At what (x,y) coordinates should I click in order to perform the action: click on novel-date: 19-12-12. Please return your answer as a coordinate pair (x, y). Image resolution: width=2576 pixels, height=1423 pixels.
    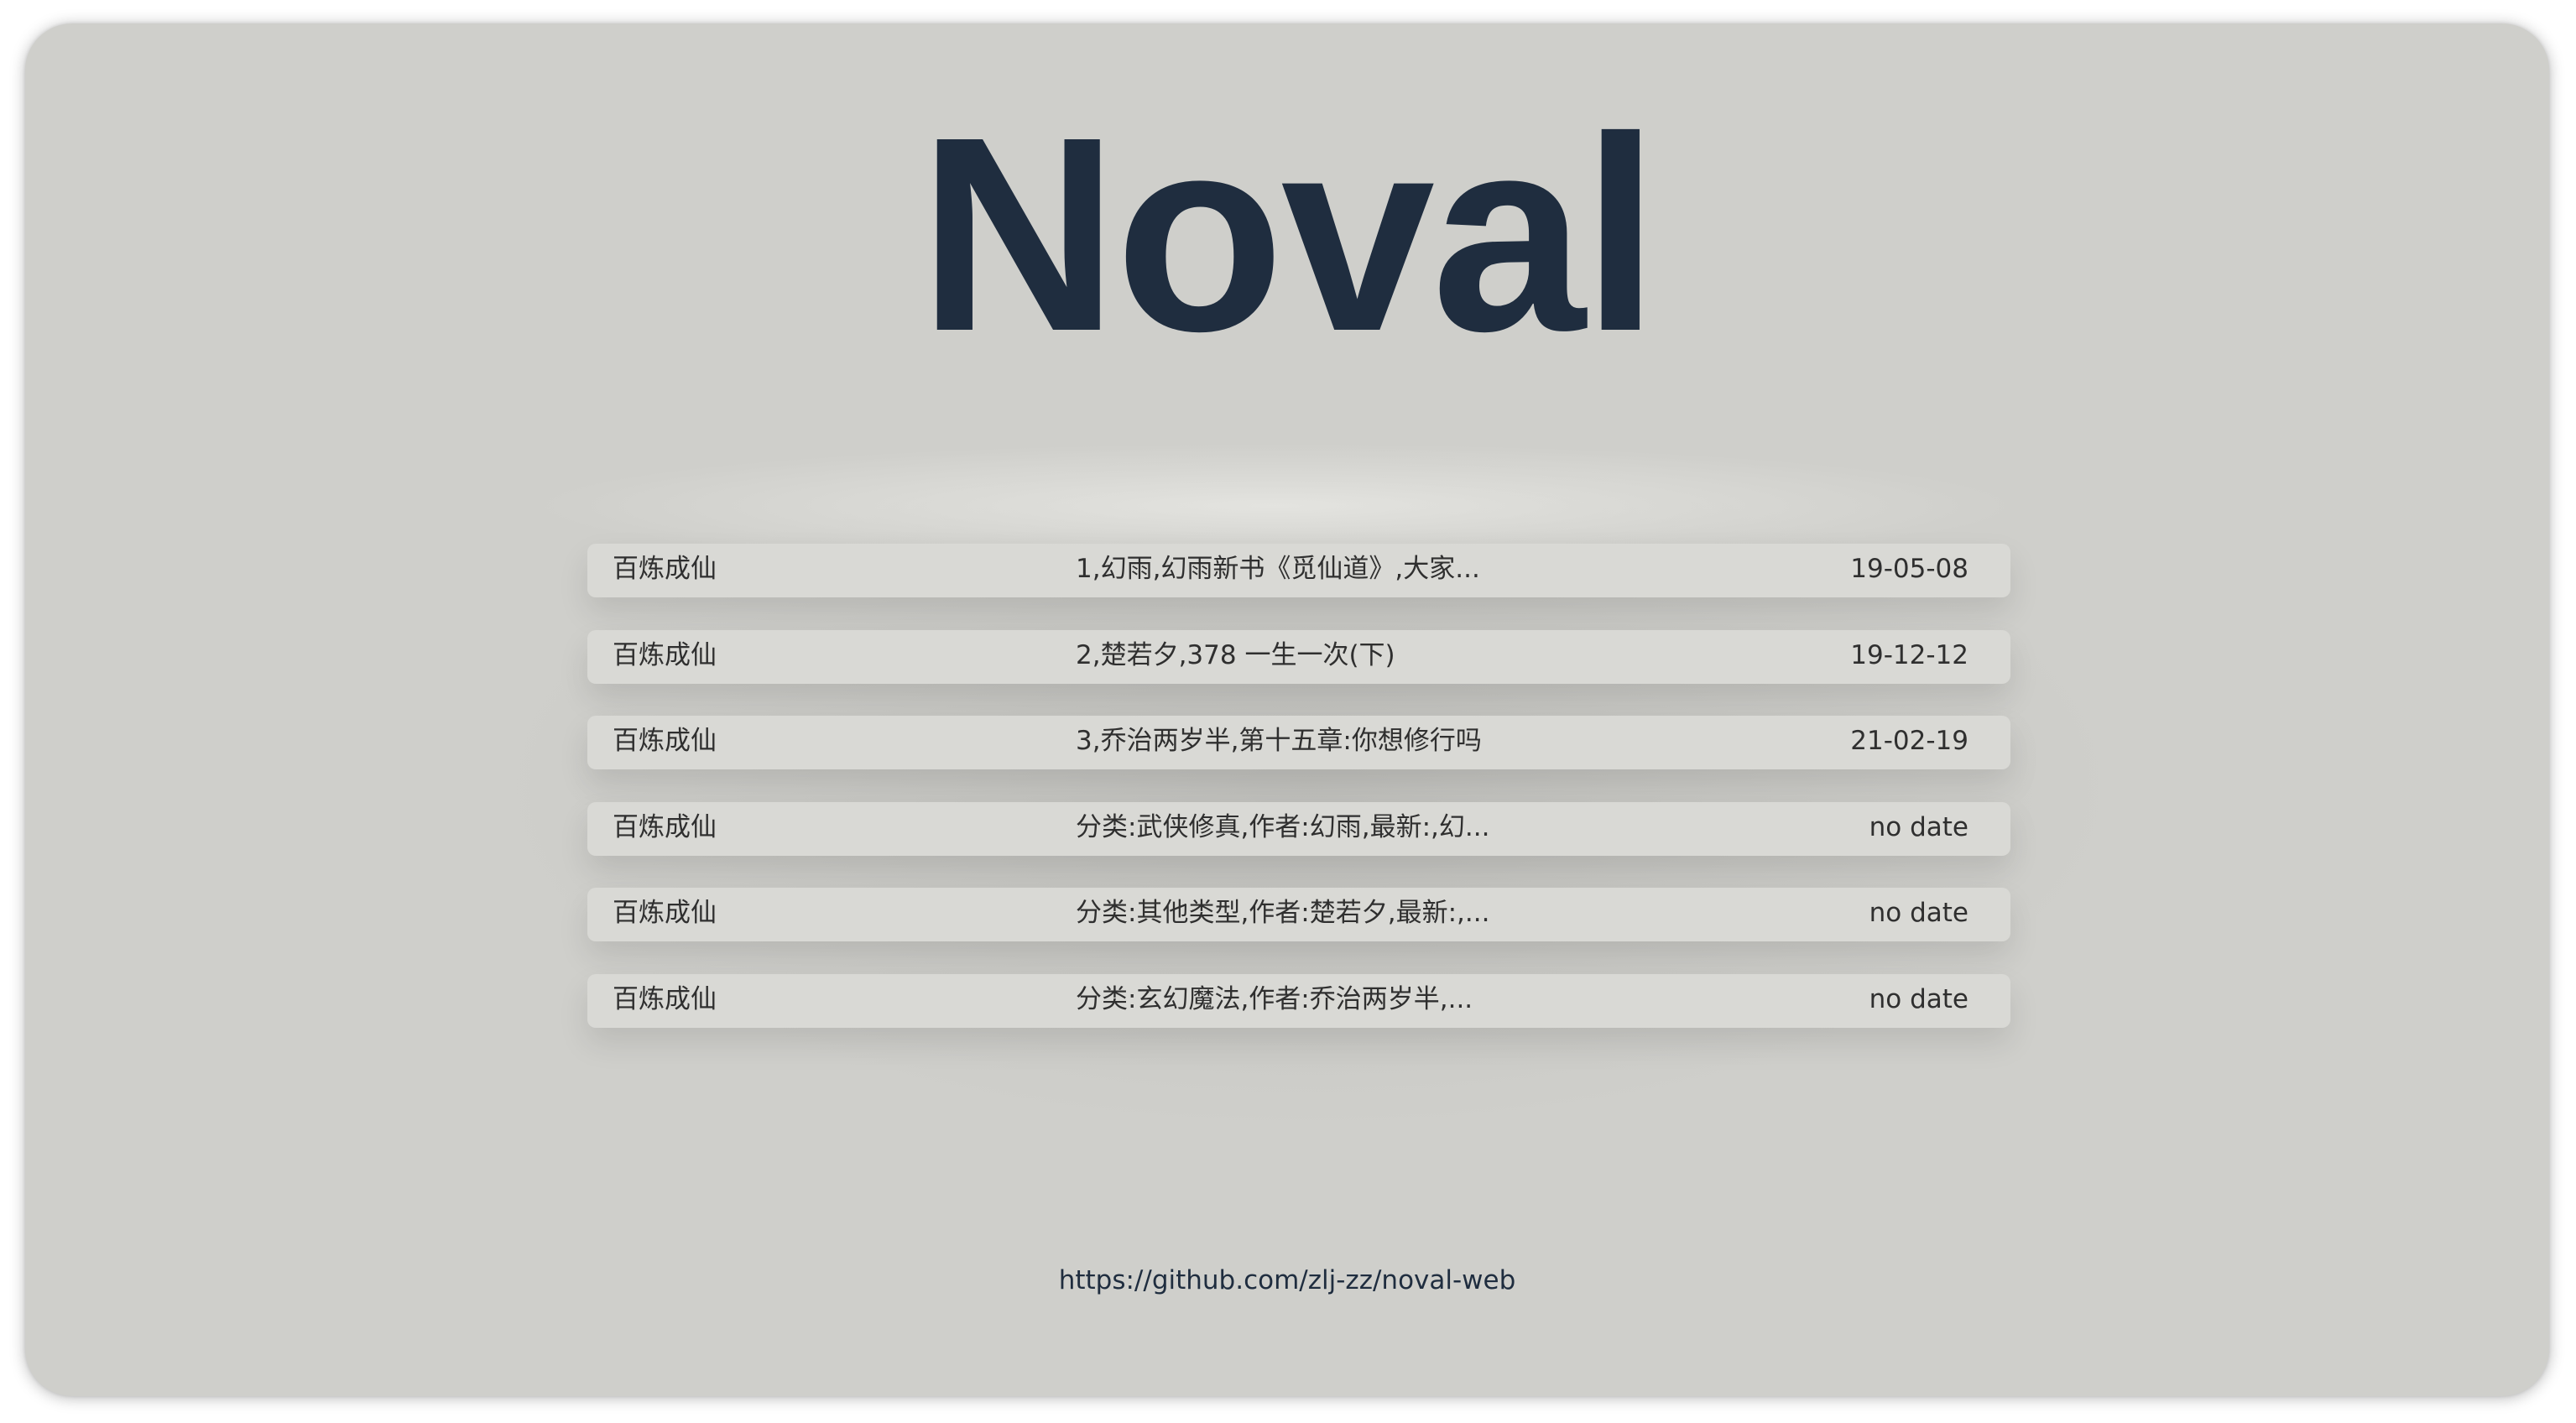
    Looking at the image, I should click on (1910, 654).